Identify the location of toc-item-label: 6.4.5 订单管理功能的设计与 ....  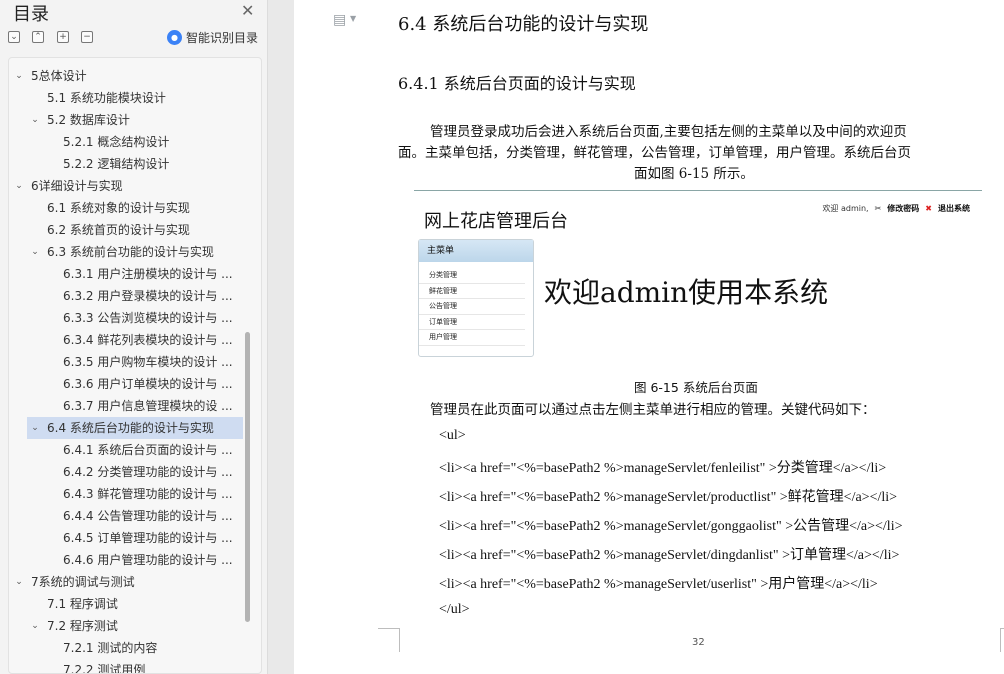
(148, 538).